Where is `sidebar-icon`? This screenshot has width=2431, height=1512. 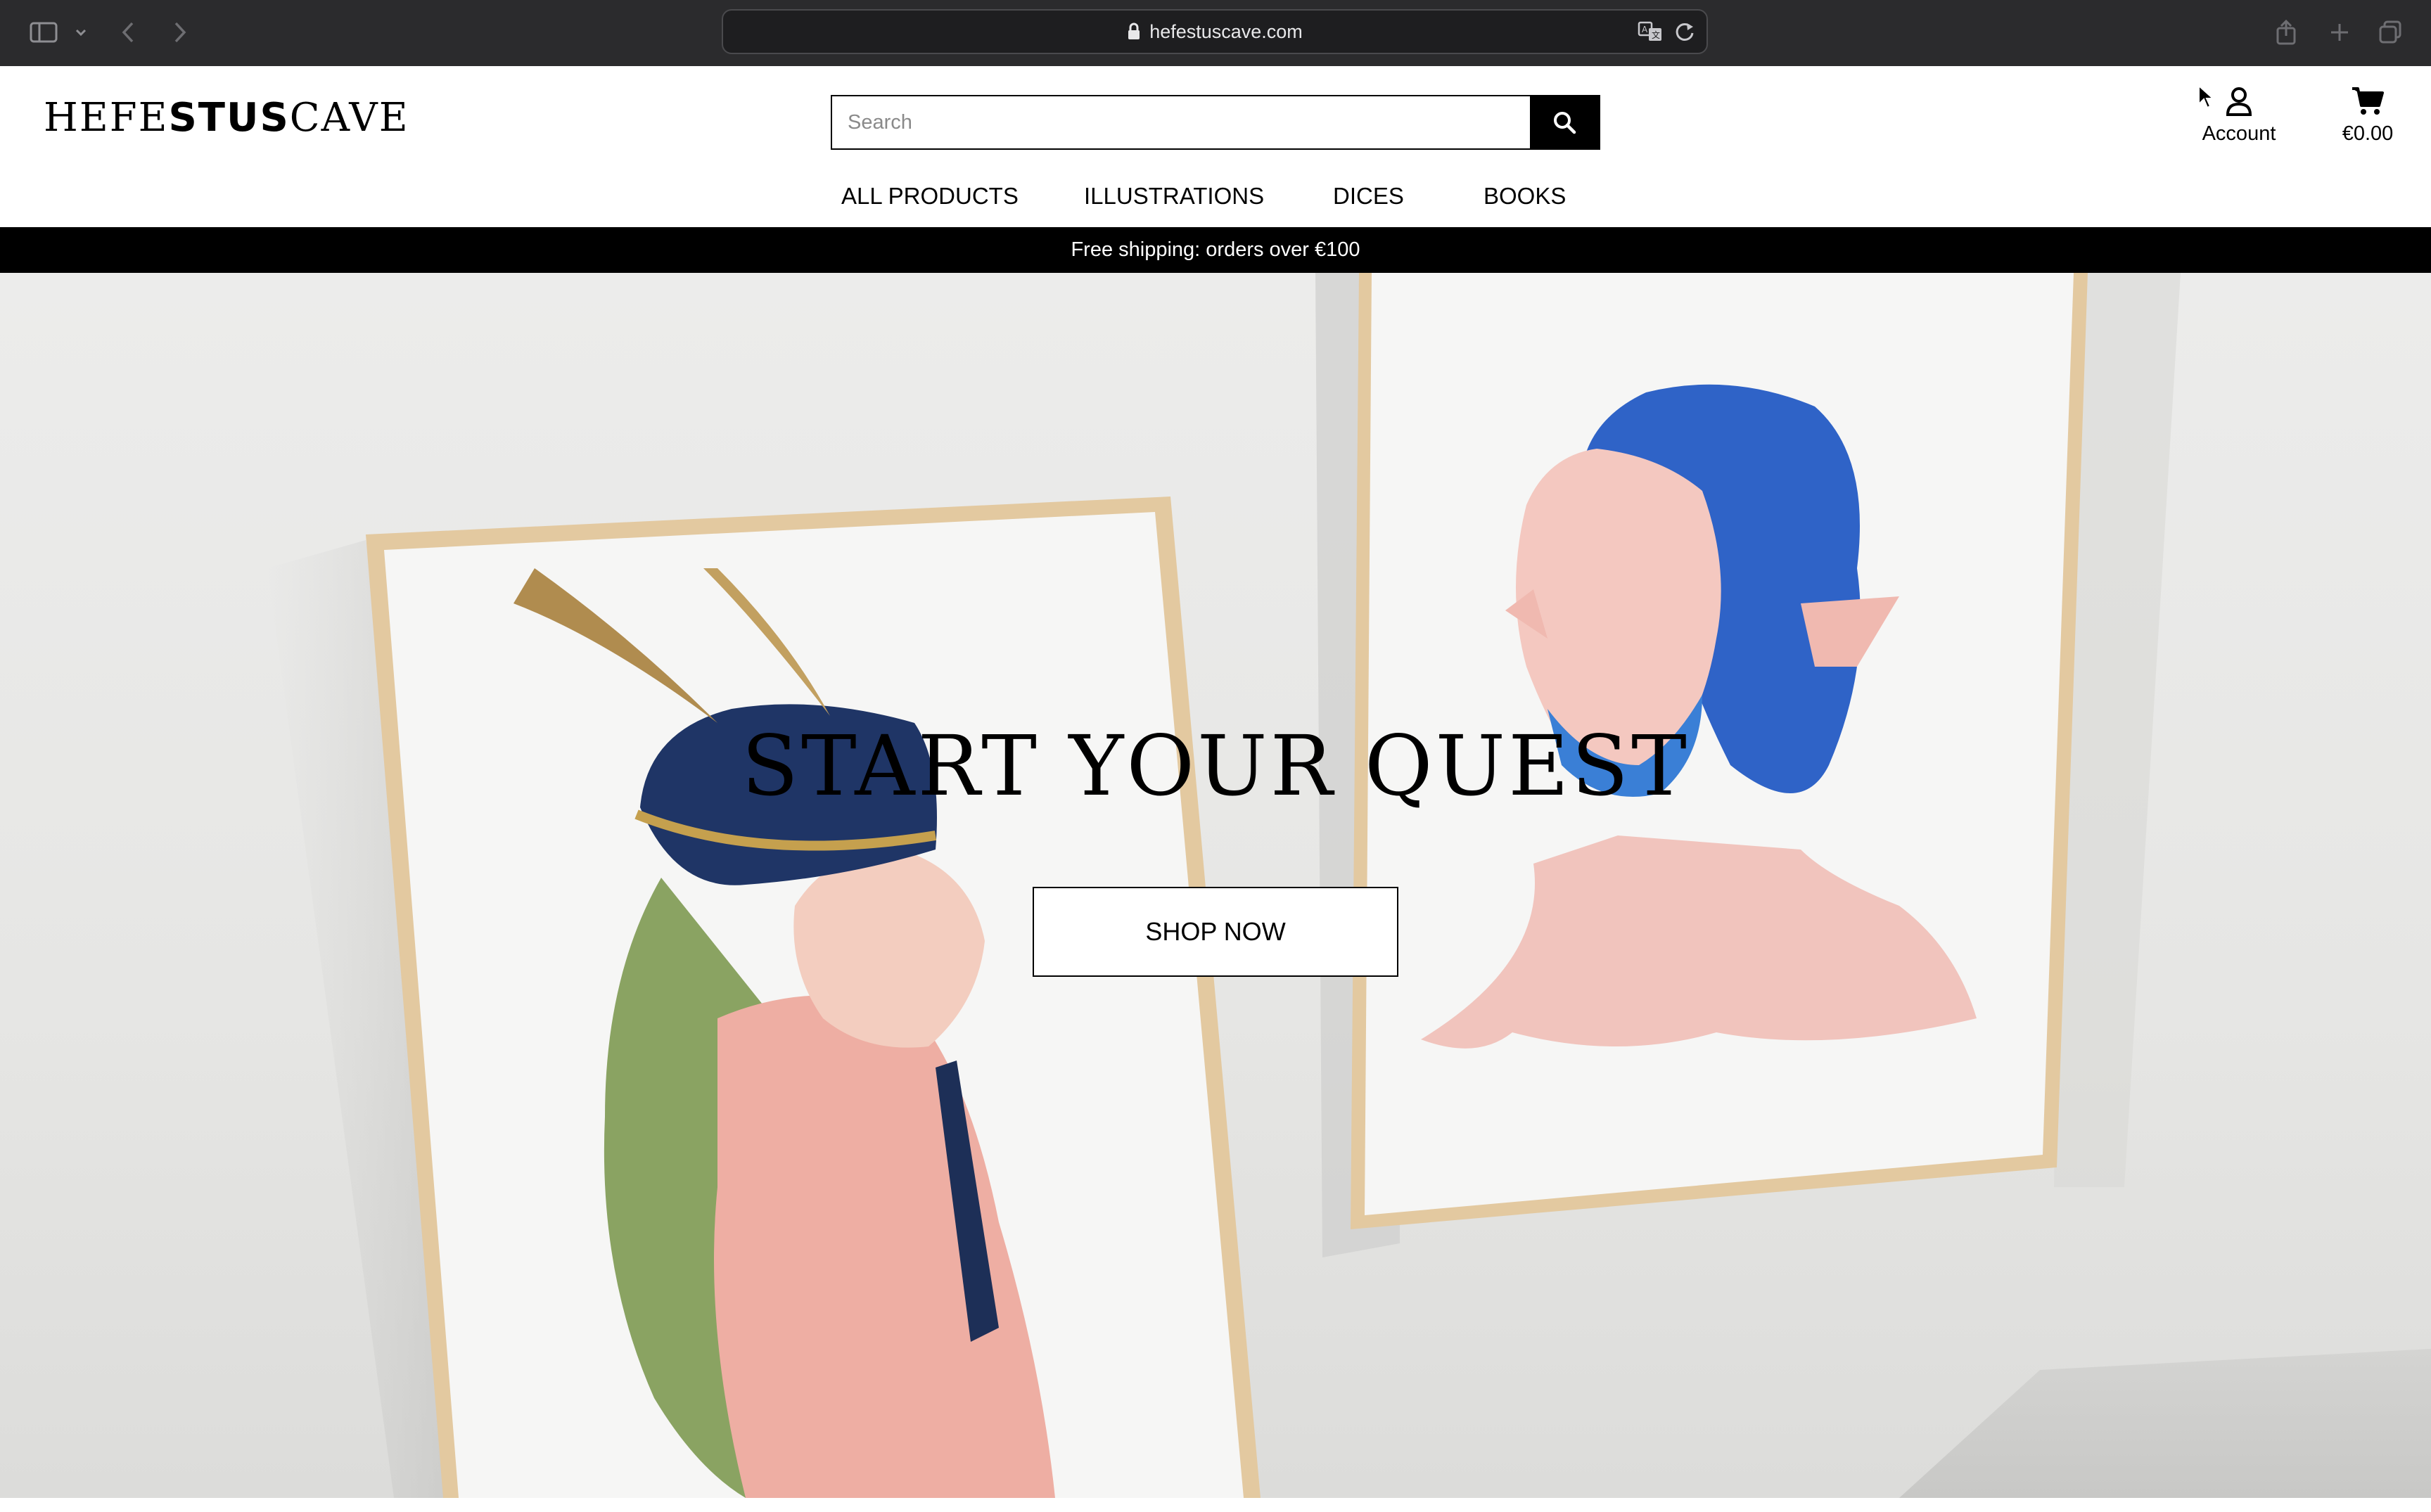
sidebar-icon is located at coordinates (43, 32).